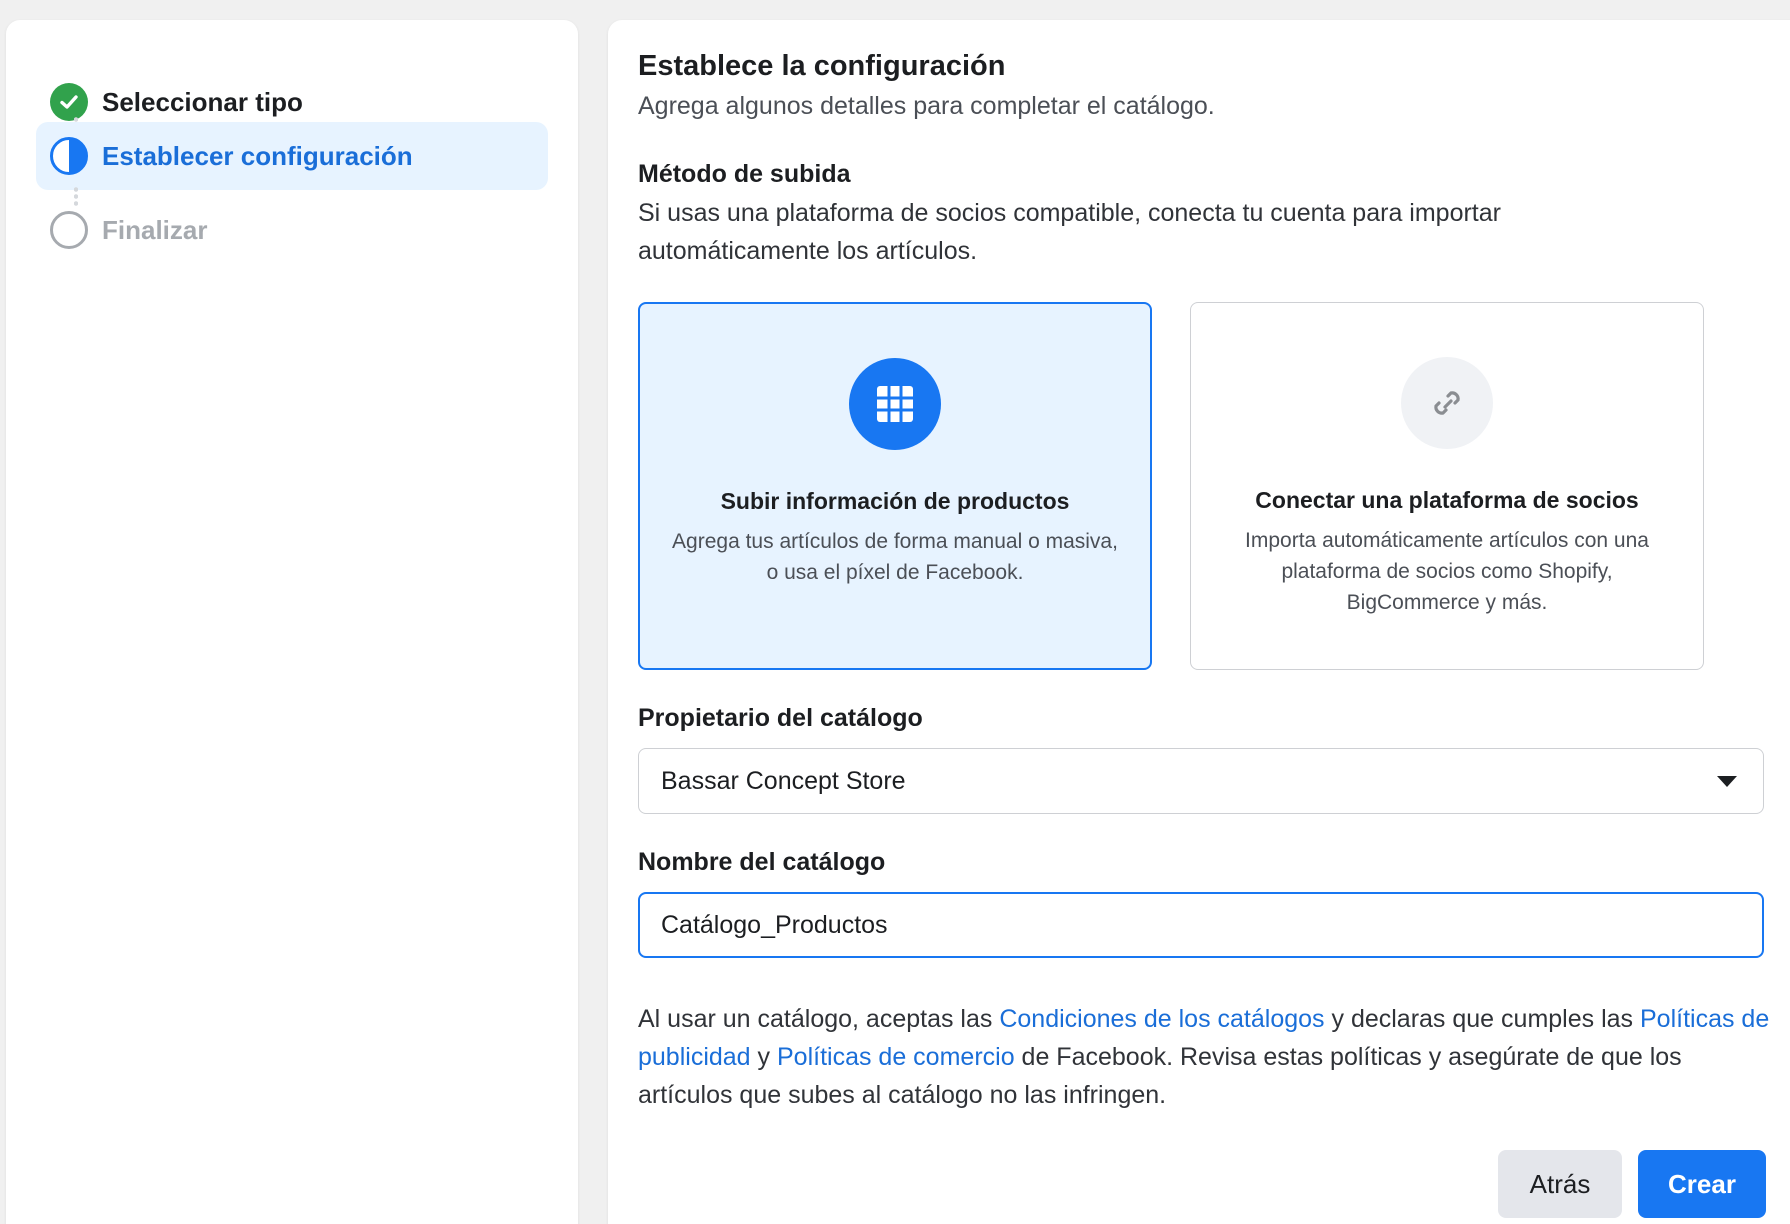 The image size is (1790, 1224). What do you see at coordinates (763, 1057) in the screenshot?
I see `terms-text-part: y` at bounding box center [763, 1057].